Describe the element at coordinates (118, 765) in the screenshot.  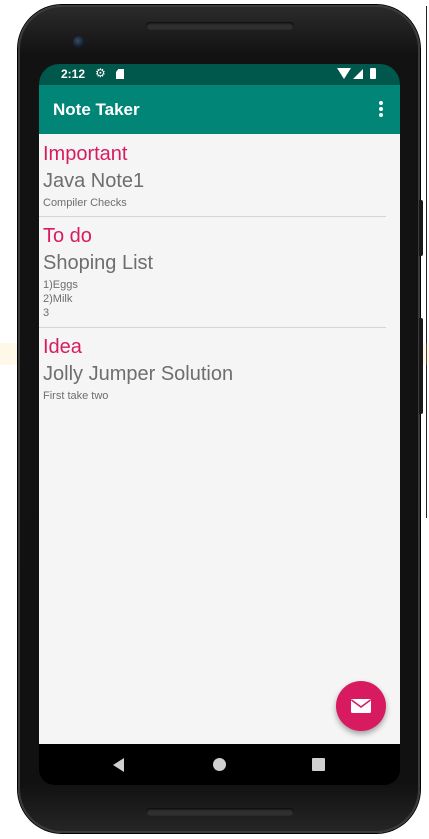
I see `back-icon` at that location.